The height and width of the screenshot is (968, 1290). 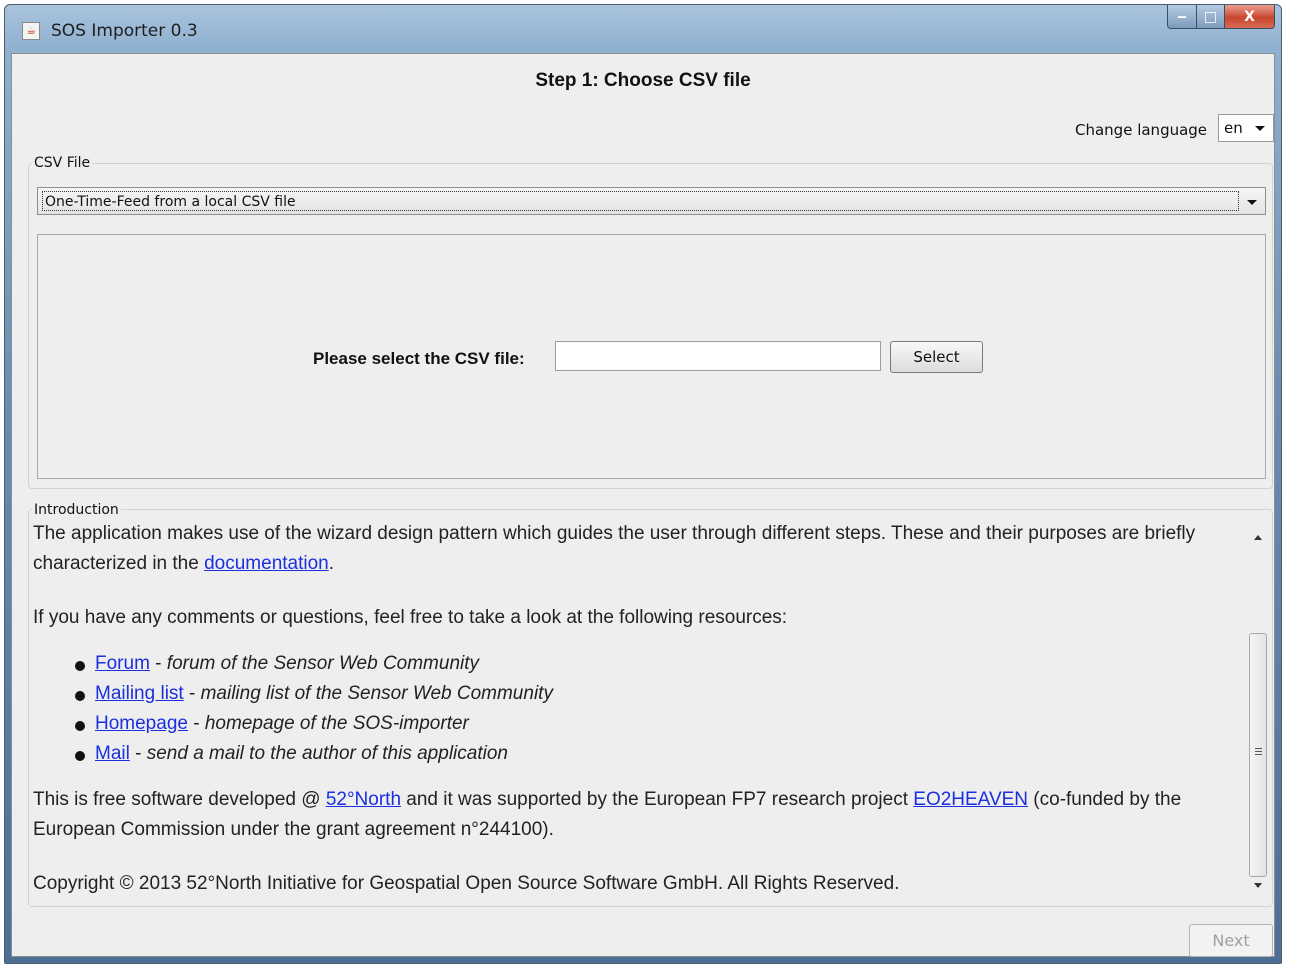 I want to click on list-item: Homepage - homepage of the SOS-importer, so click(x=656, y=724).